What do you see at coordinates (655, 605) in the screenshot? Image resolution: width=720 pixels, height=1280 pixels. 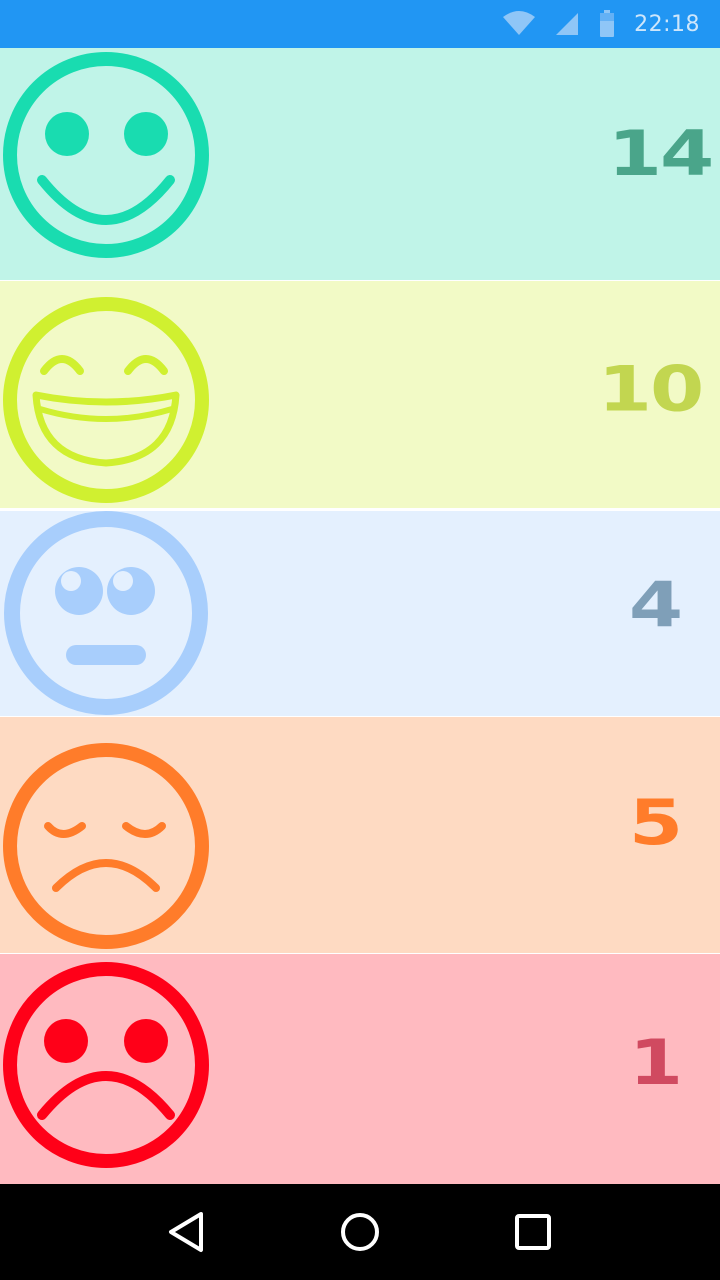 I see `mood-count: 4` at bounding box center [655, 605].